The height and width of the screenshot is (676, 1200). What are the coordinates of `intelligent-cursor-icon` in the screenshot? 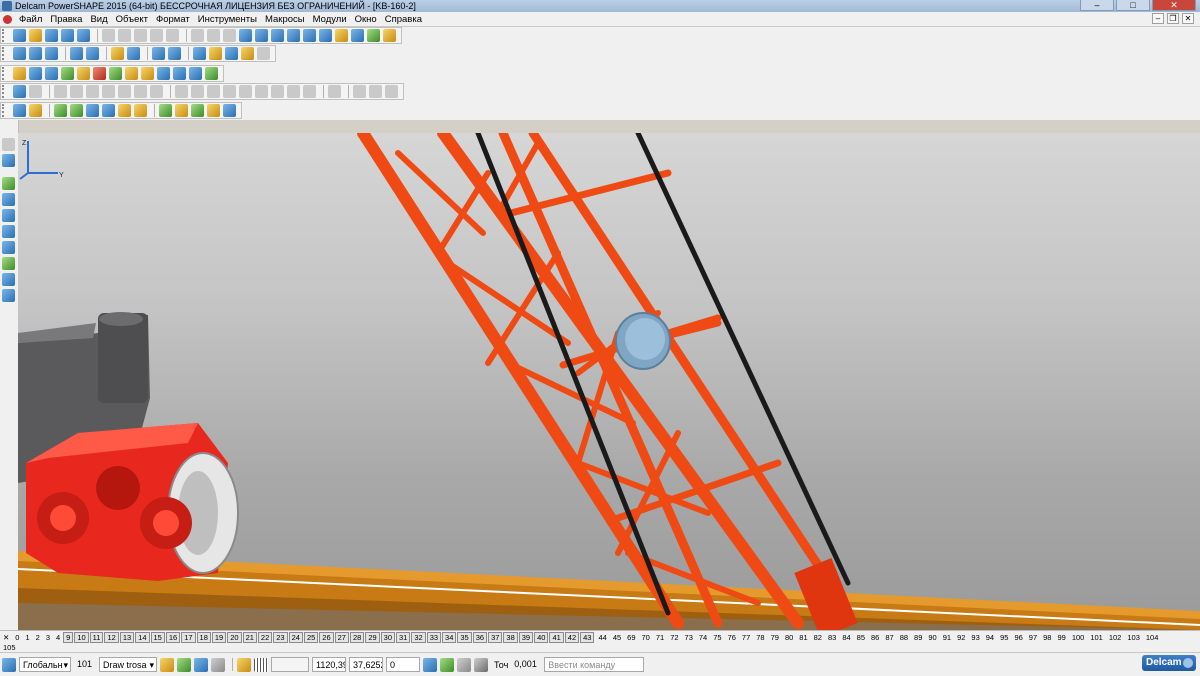 It's located at (244, 664).